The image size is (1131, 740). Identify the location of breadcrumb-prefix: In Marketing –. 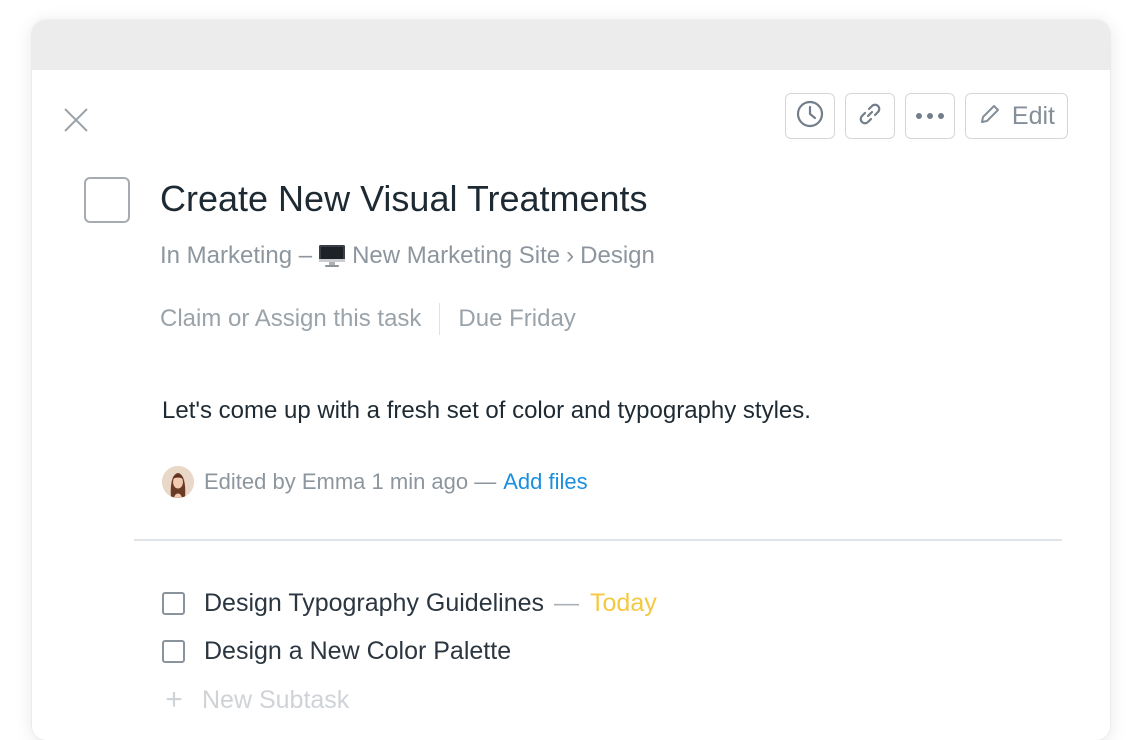
(236, 256).